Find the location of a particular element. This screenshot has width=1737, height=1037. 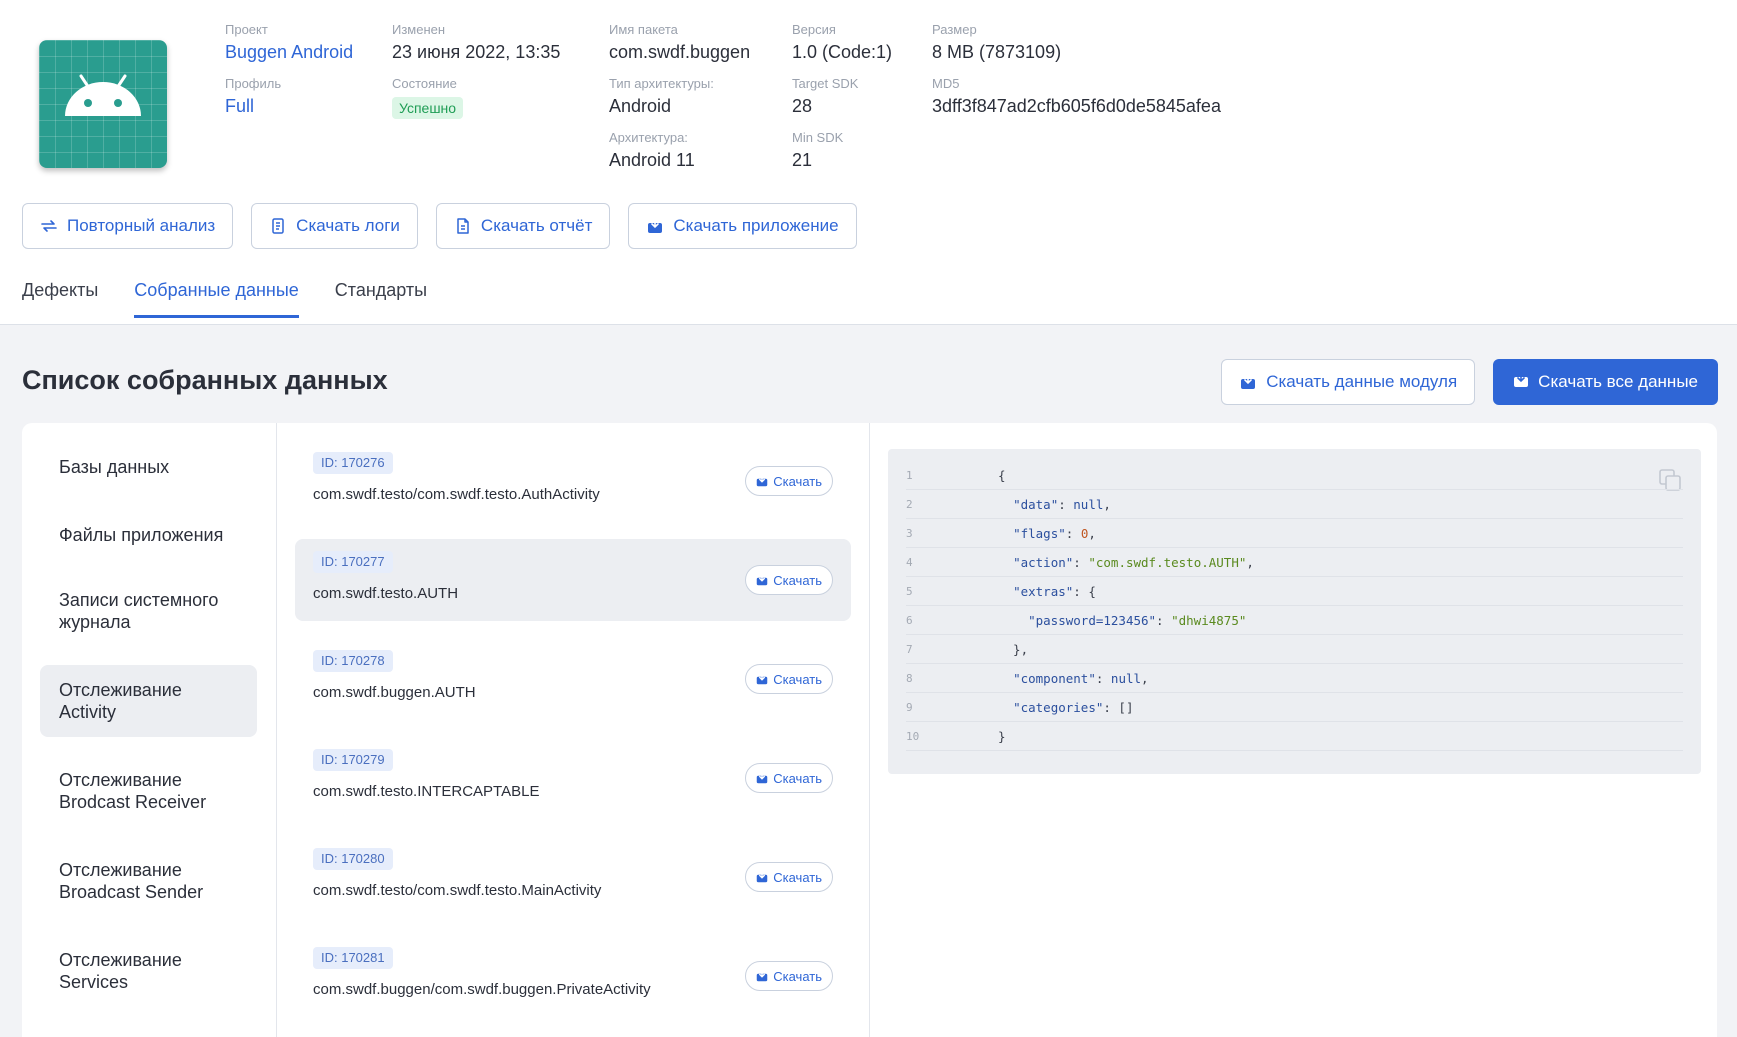

record-path: com.swdf.buggen.AUTH is located at coordinates (394, 692).